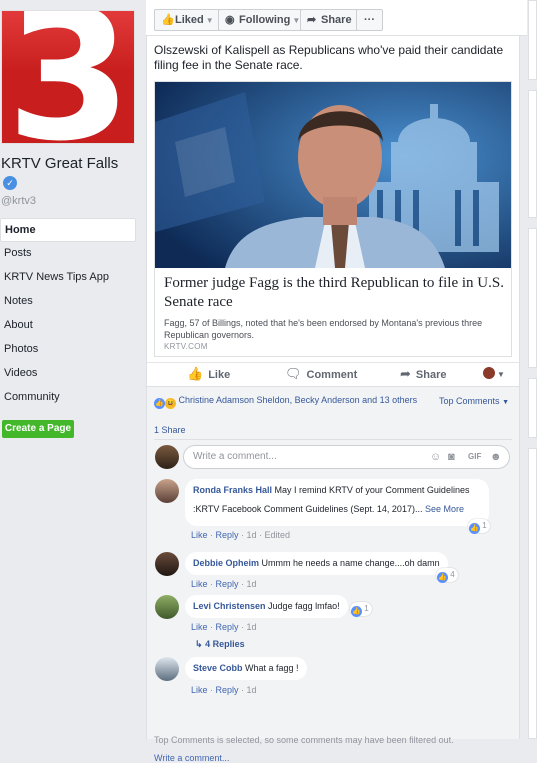  Describe the element at coordinates (444, 509) in the screenshot. I see `see-more-link: See More` at that location.